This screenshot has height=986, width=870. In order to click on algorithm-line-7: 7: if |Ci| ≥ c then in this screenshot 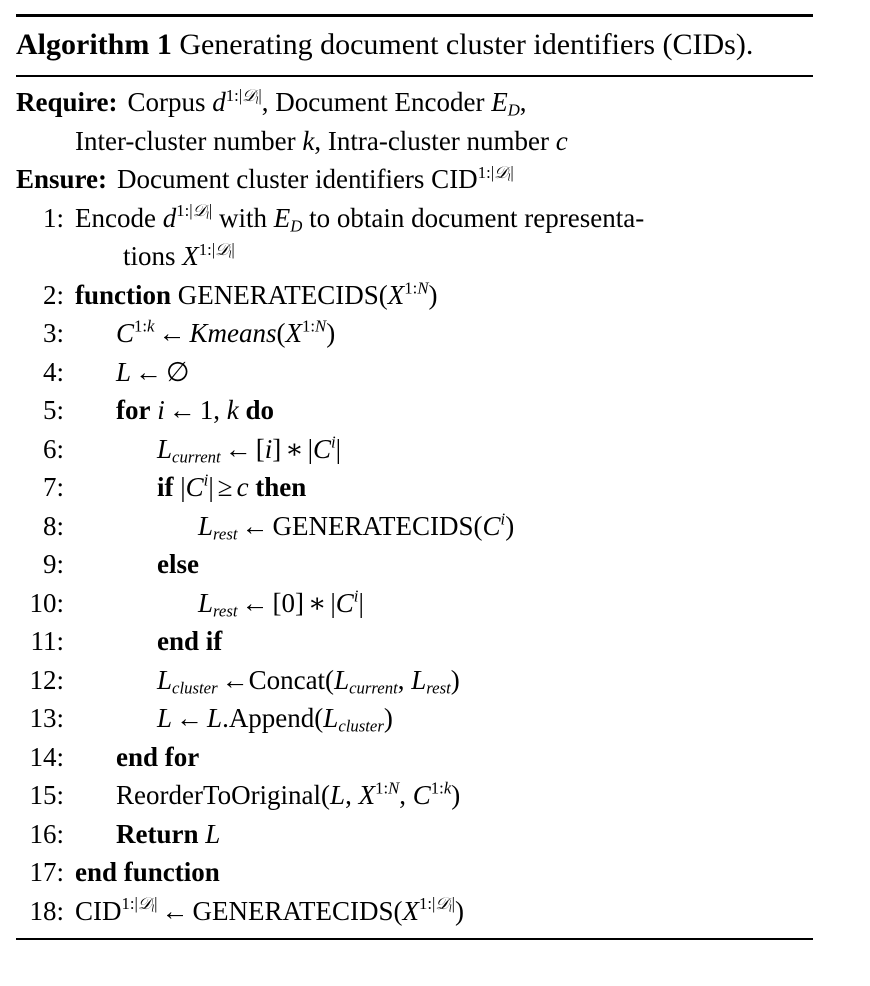, I will do `click(414, 487)`.